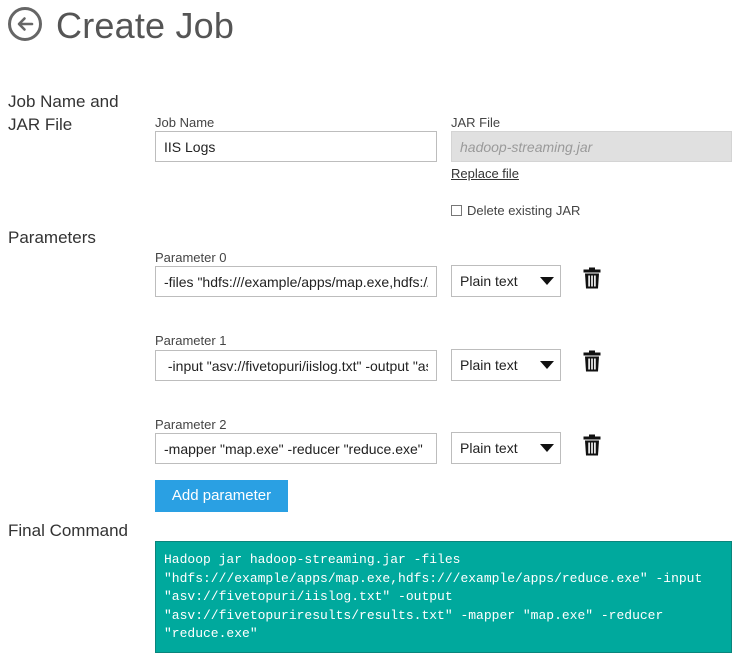 The image size is (738, 658). Describe the element at coordinates (524, 210) in the screenshot. I see `delete-existing-jar-label: Delete existing JAR` at that location.